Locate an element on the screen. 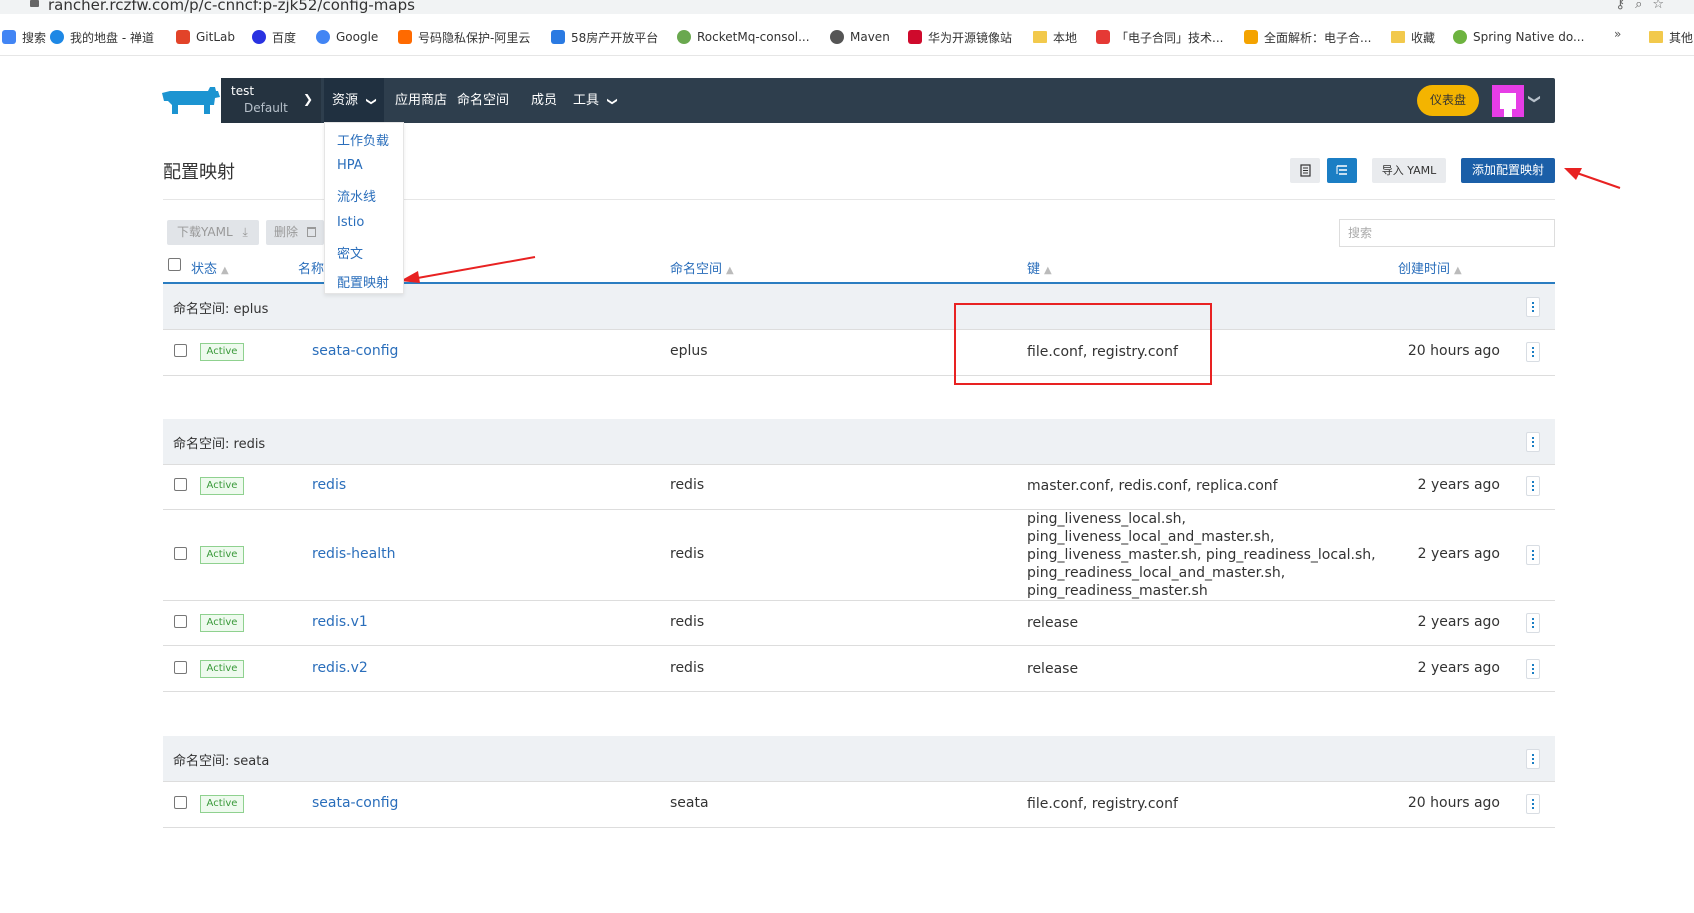 The height and width of the screenshot is (913, 1694). menu-item-pipeline: 流水线 is located at coordinates (356, 195).